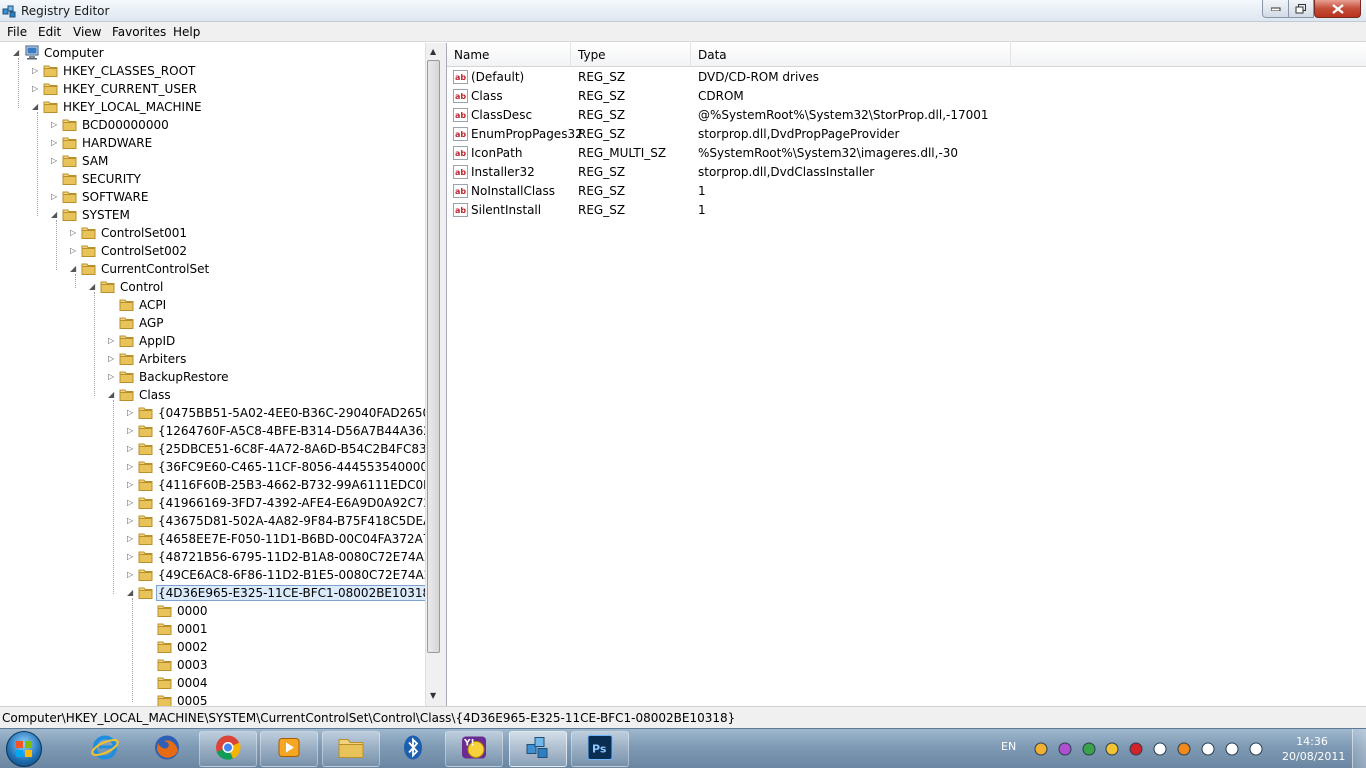 The image size is (1366, 768). What do you see at coordinates (212, 395) in the screenshot?
I see `tree-node: ◢ Class` at bounding box center [212, 395].